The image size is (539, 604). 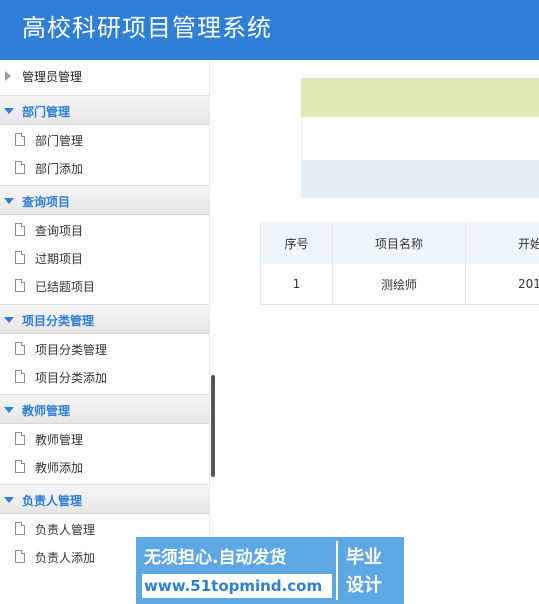 What do you see at coordinates (215, 558) in the screenshot?
I see `watermark-text: 无须担心.自动发货` at bounding box center [215, 558].